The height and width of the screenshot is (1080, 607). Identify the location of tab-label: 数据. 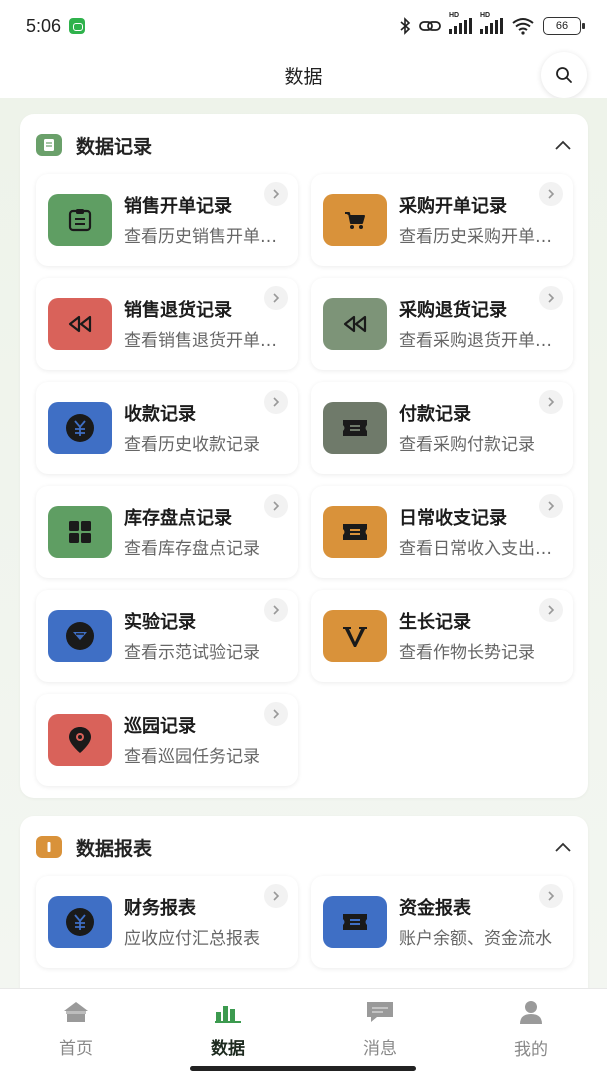
(228, 1049).